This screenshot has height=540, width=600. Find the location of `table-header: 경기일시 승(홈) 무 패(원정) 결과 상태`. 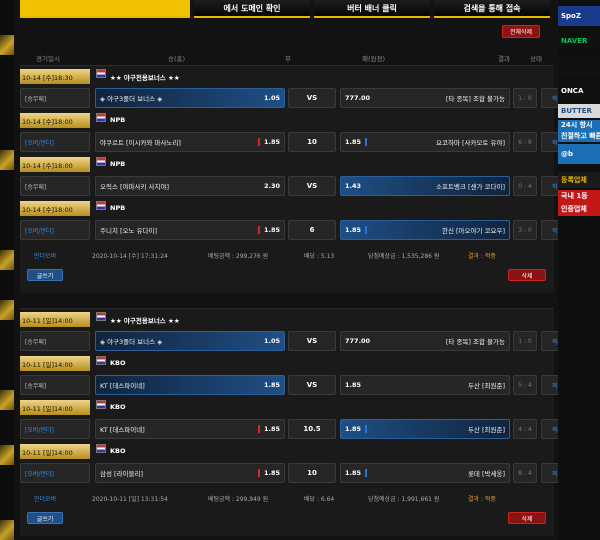

table-header: 경기일시 승(홈) 무 패(원정) 결과 상태 is located at coordinates (287, 57).